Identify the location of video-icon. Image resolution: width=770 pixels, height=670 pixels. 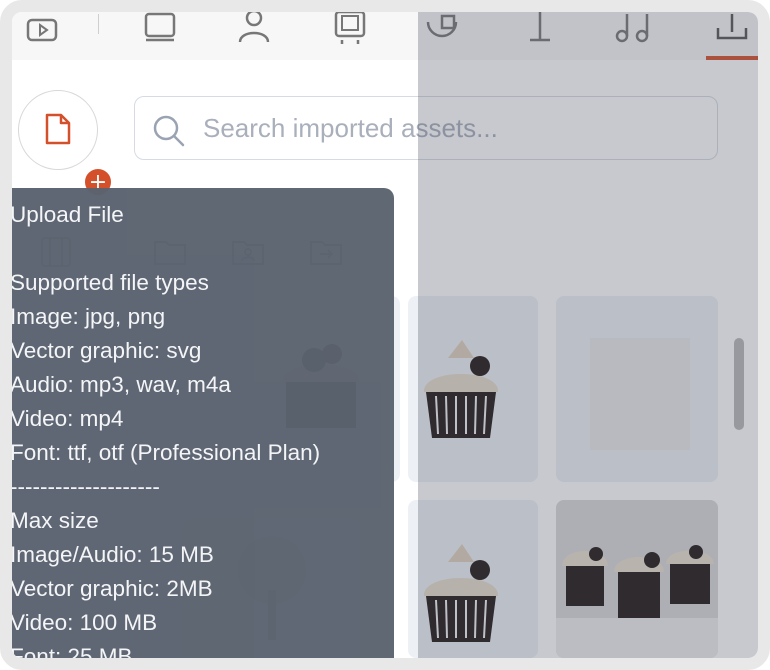
(42, 28).